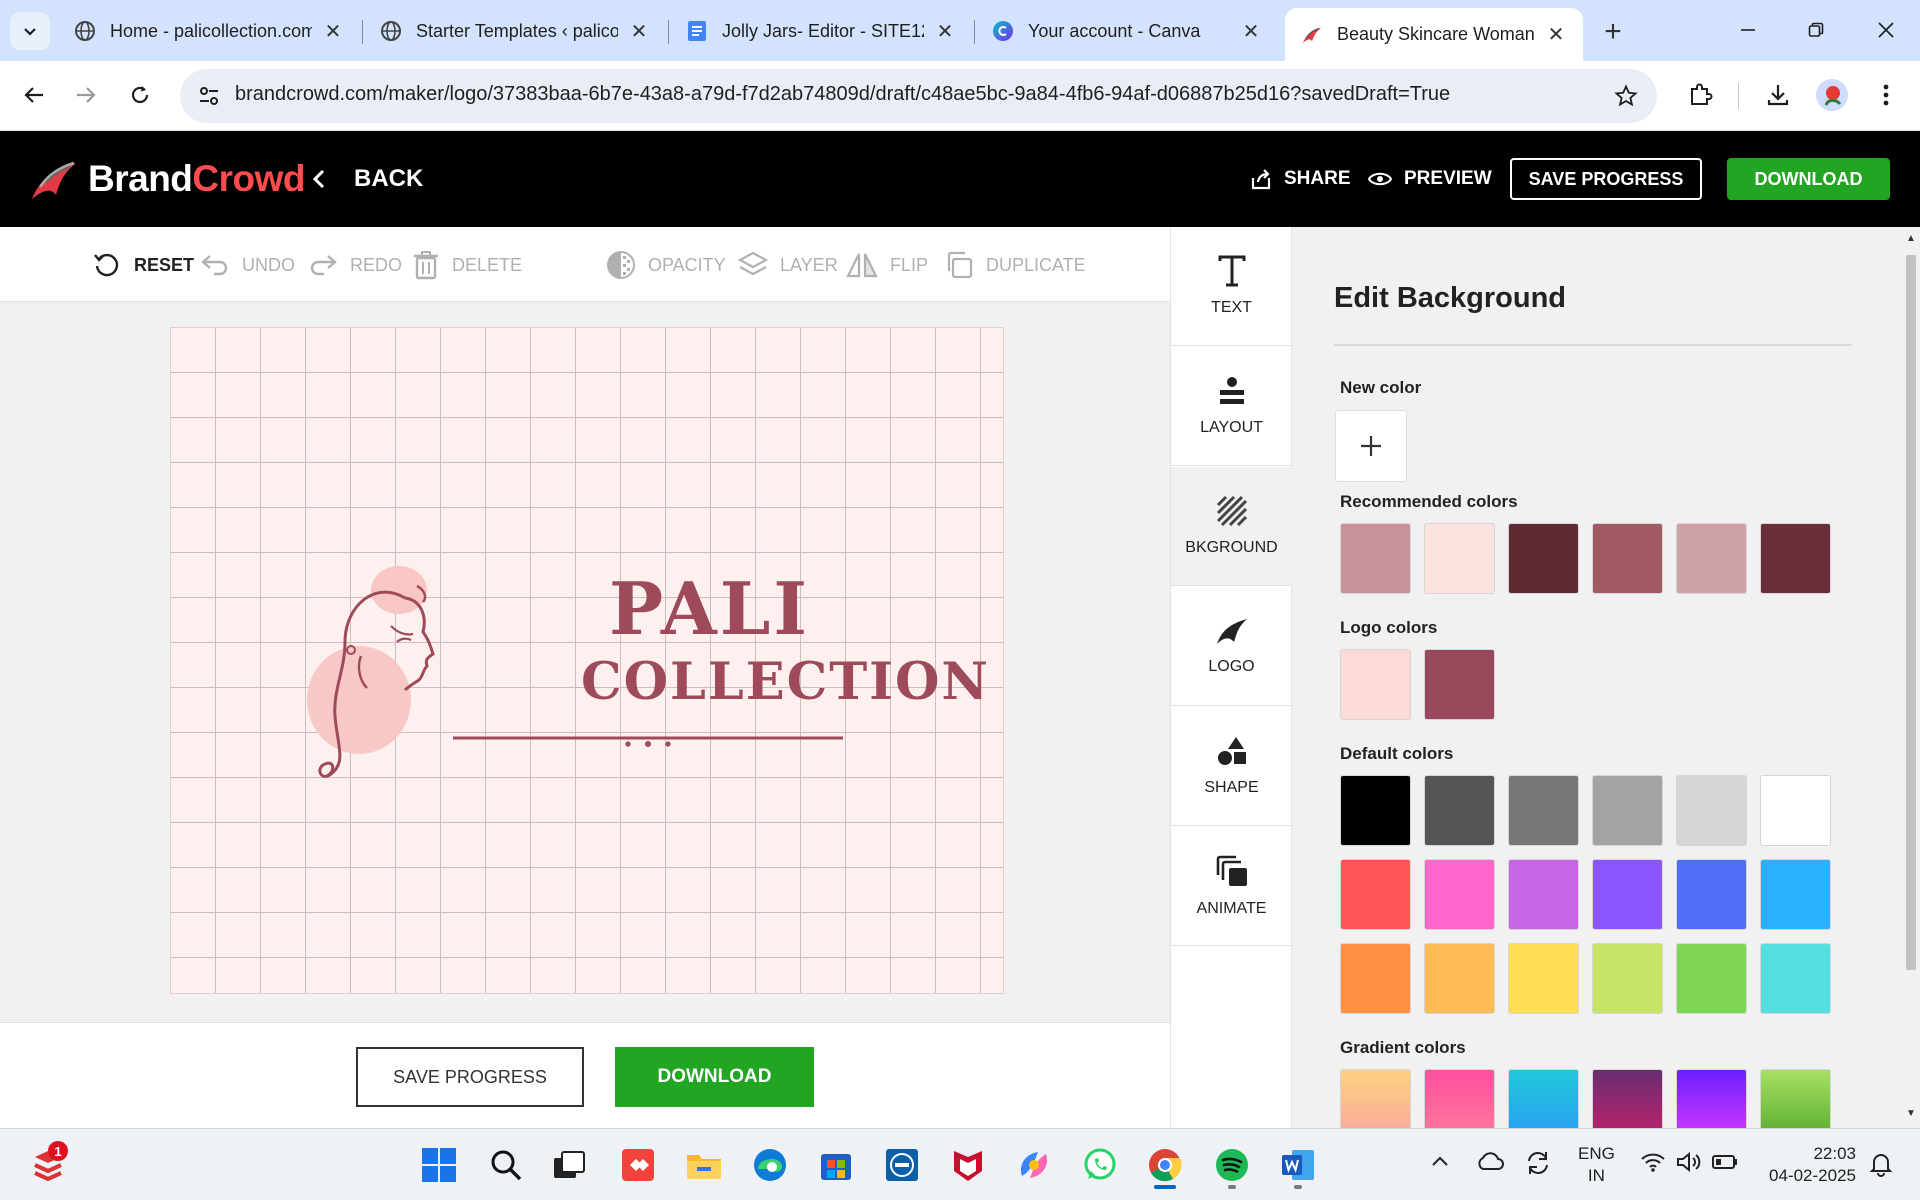  Describe the element at coordinates (1434, 34) in the screenshot. I see `browser-tab-5-active: Beauty Skincare Woman Logo ✕` at that location.